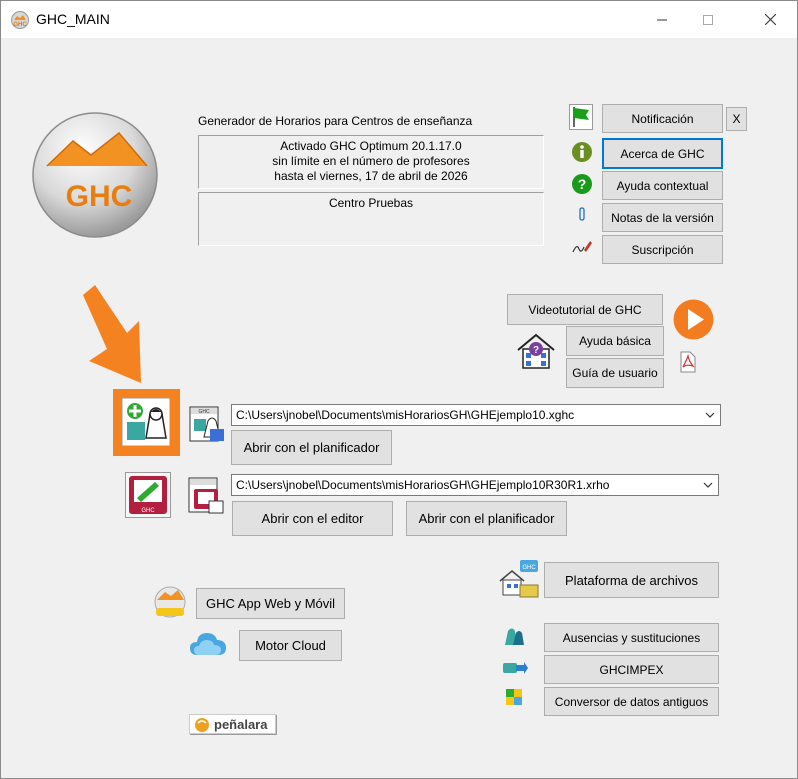 The width and height of the screenshot is (798, 779). What do you see at coordinates (208, 425) in the screenshot?
I see `xghc-file-icon: GHC` at bounding box center [208, 425].